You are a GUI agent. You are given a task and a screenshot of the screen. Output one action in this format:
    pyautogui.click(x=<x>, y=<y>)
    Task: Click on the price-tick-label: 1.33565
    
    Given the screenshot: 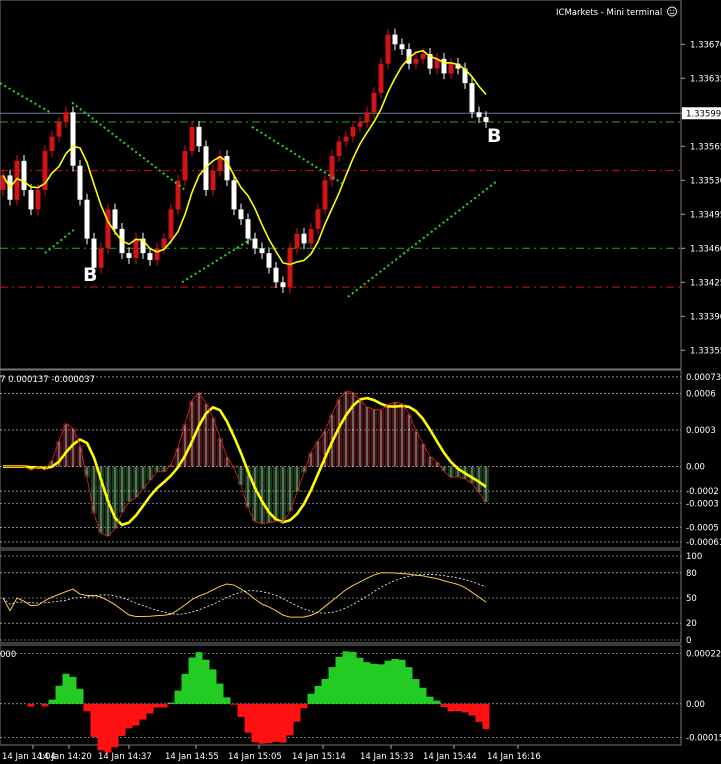 What is the action you would take?
    pyautogui.click(x=705, y=147)
    